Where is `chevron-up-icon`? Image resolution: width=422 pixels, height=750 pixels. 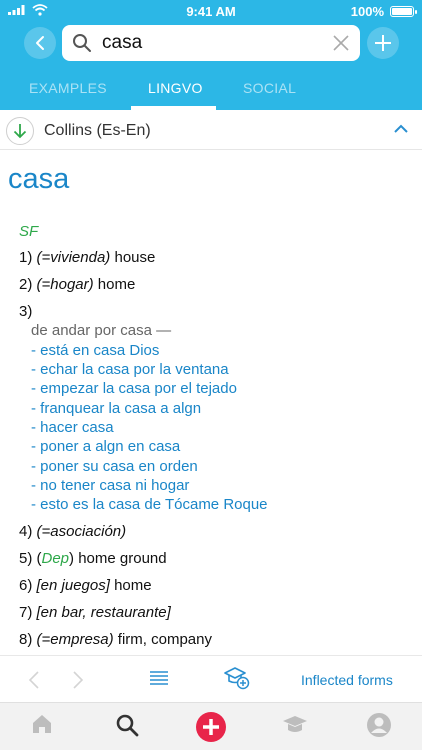 chevron-up-icon is located at coordinates (401, 129).